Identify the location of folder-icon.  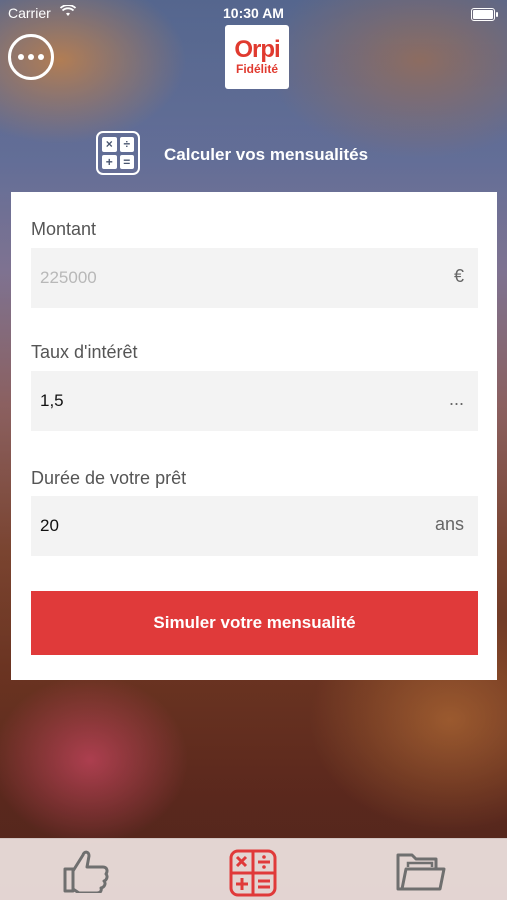
(421, 872).